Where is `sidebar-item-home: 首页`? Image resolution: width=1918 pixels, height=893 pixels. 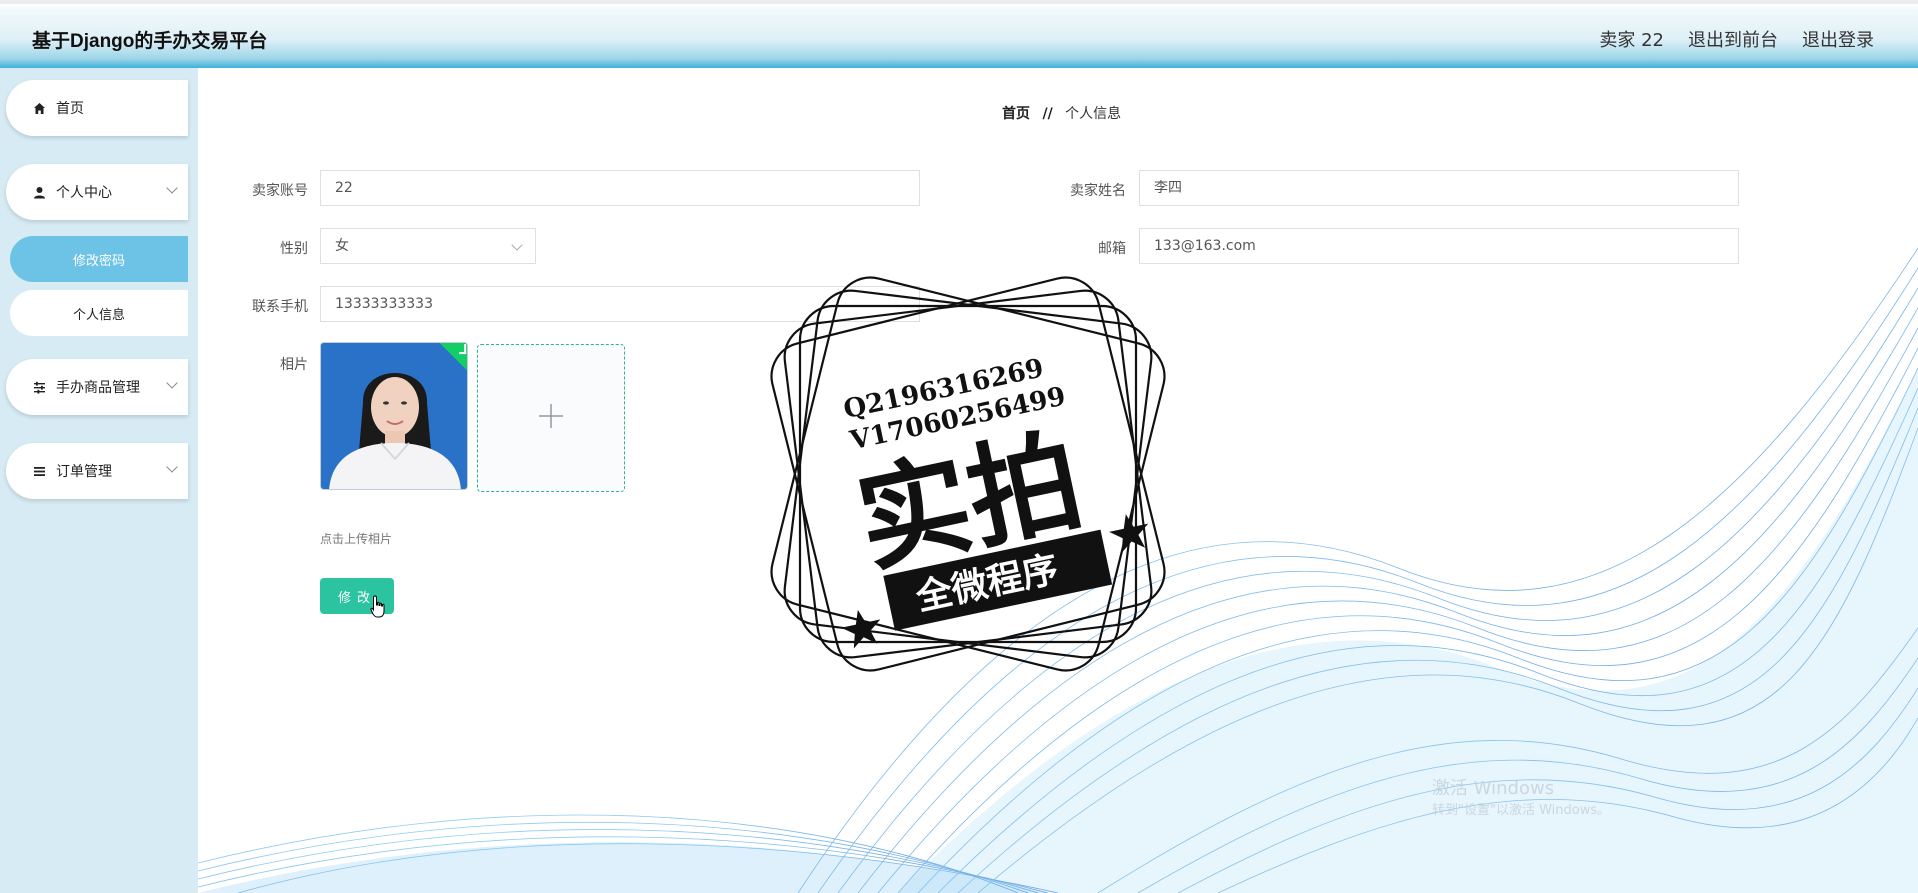 sidebar-item-home: 首页 is located at coordinates (97, 108).